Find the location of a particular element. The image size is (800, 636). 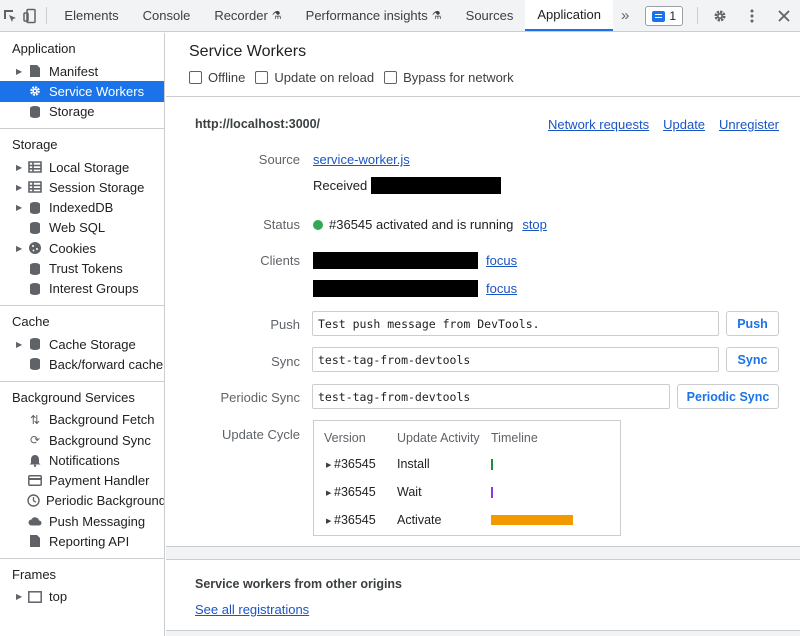

sidebar-item-reporting-api: Reporting API is located at coordinates (82, 541).